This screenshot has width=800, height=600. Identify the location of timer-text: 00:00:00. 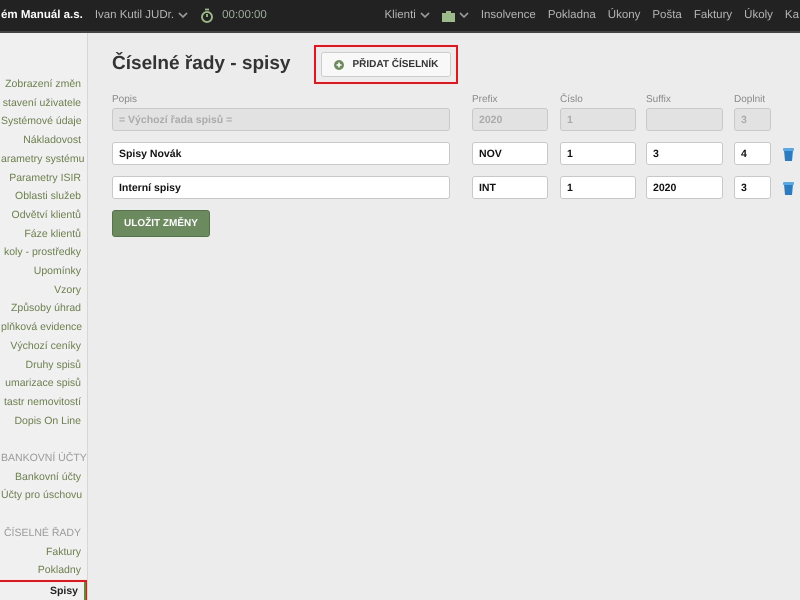
(244, 15).